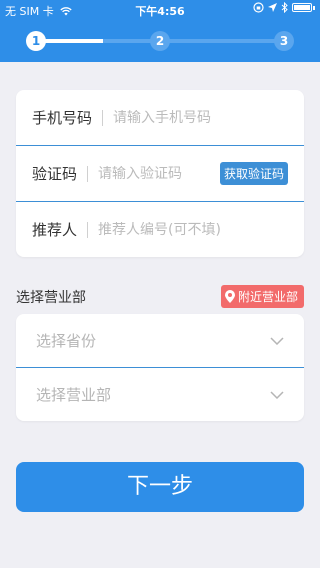 This screenshot has width=320, height=568. Describe the element at coordinates (66, 341) in the screenshot. I see `province-select-value: 选择省份` at that location.